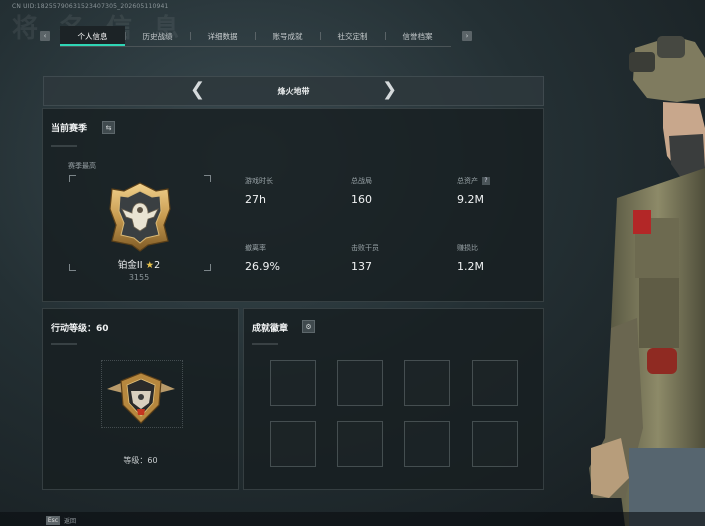  Describe the element at coordinates (502, 191) in the screenshot. I see `stat-total-assets: 总资产? 9.2M` at that location.